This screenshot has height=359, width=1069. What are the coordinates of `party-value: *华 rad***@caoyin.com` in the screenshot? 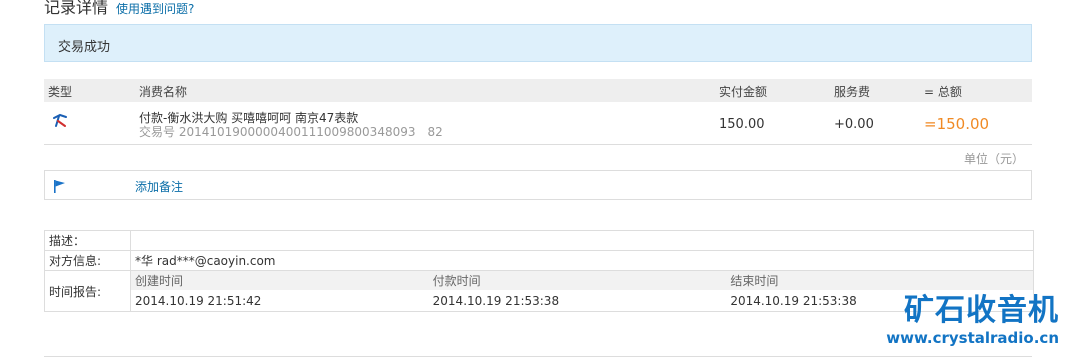 It's located at (582, 260).